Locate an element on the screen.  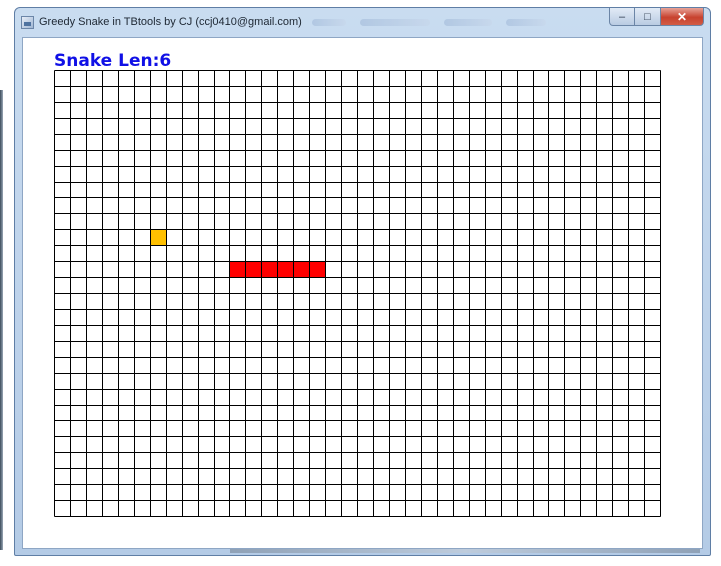
maximize-button: □ is located at coordinates (648, 17).